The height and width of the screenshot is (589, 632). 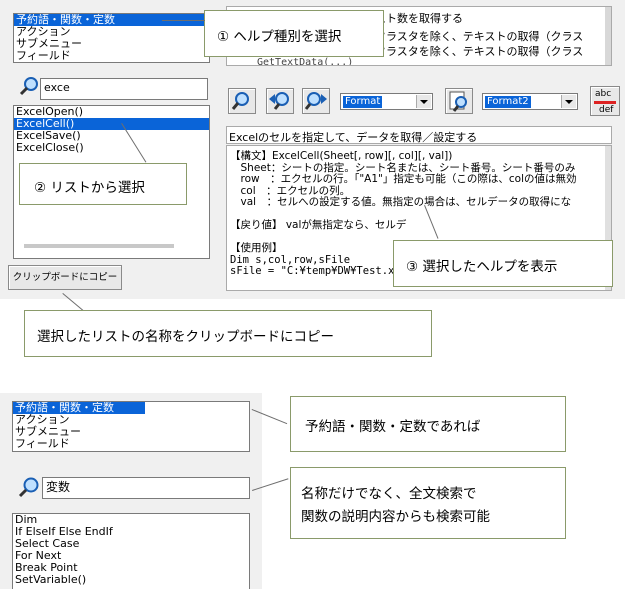 I want to click on callout-fulltext-line1: 名称だけでなく、全文検索で, so click(x=389, y=494).